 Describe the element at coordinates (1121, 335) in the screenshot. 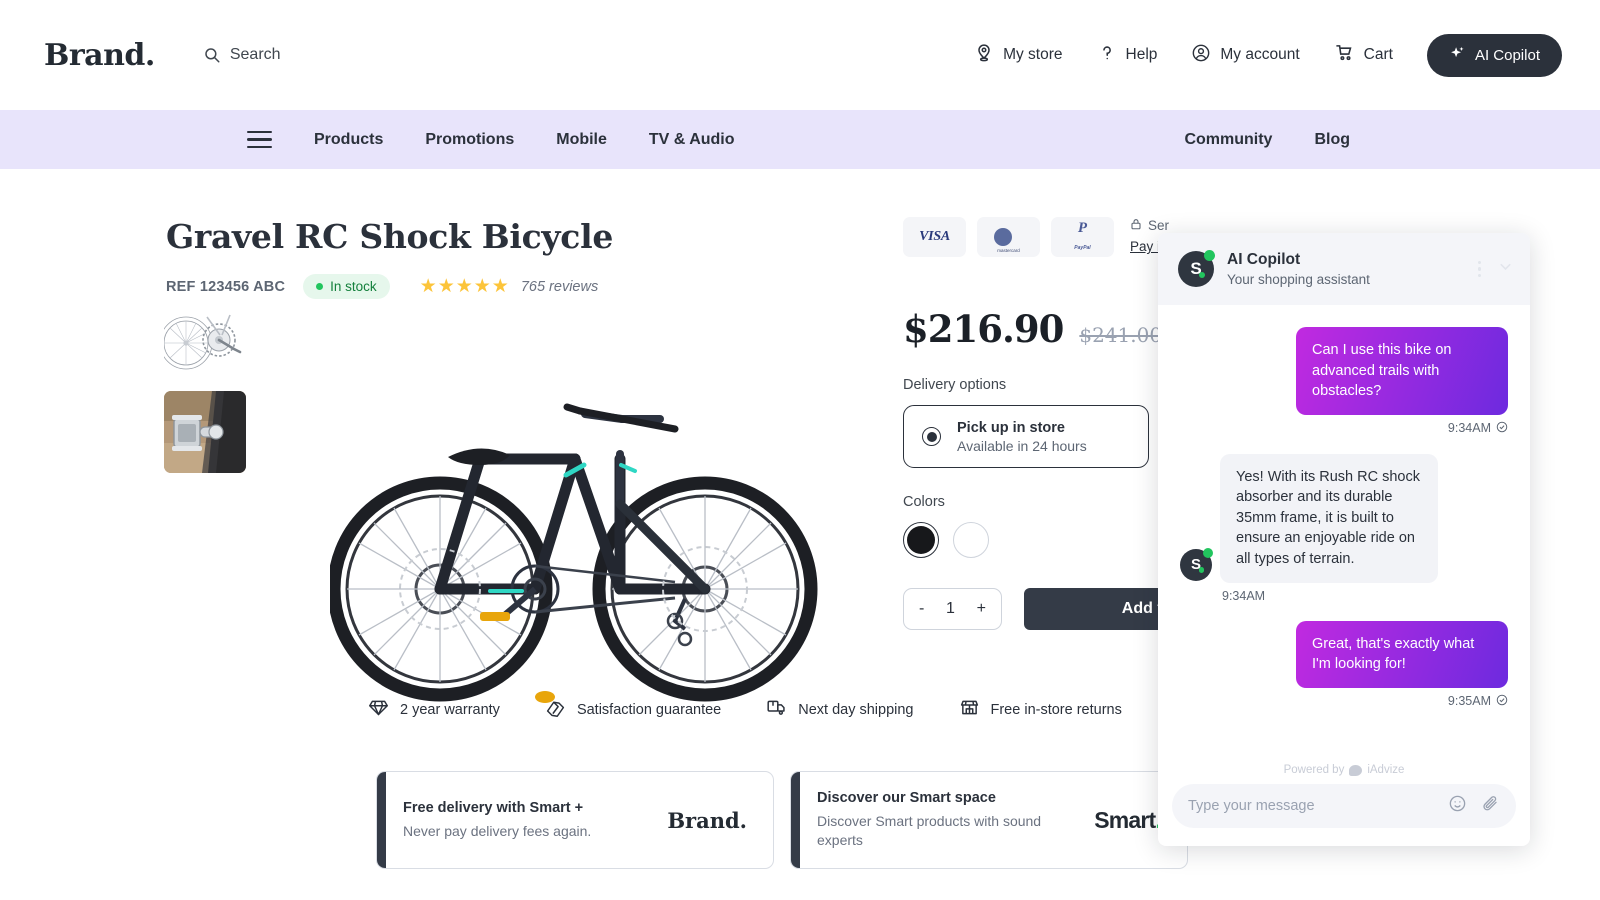

I see `original-price: $241.00` at that location.